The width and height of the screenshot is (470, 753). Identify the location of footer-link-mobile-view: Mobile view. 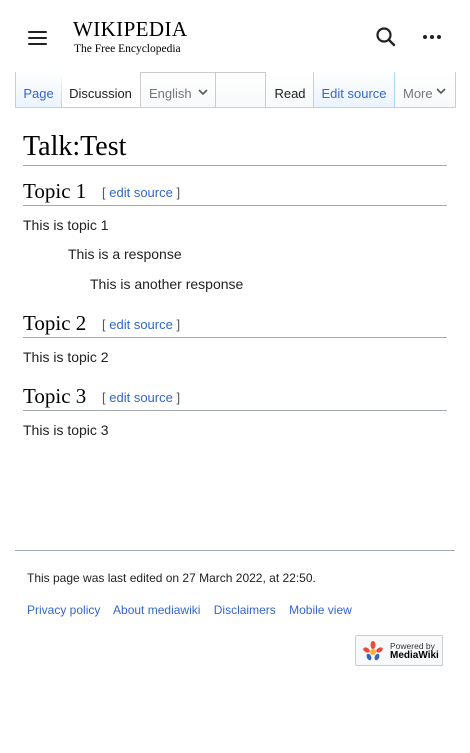
(320, 610).